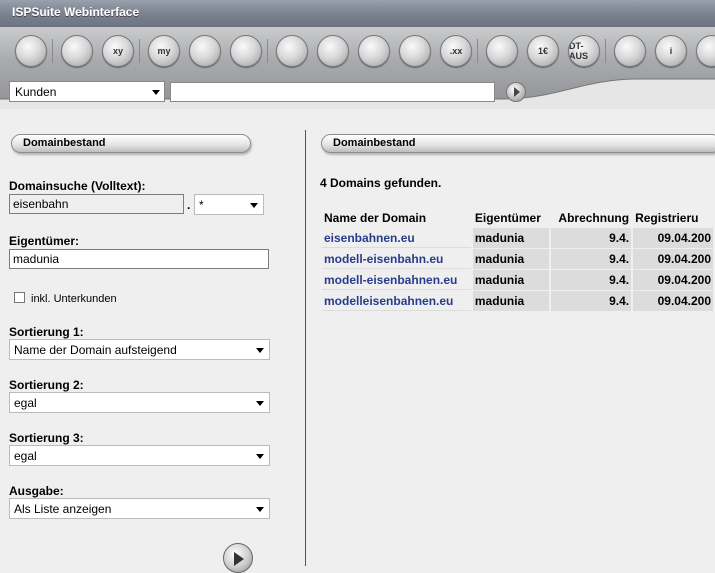 This screenshot has height=573, width=715. I want to click on domain-name-link: eisenbahnen.eu, so click(396, 238).